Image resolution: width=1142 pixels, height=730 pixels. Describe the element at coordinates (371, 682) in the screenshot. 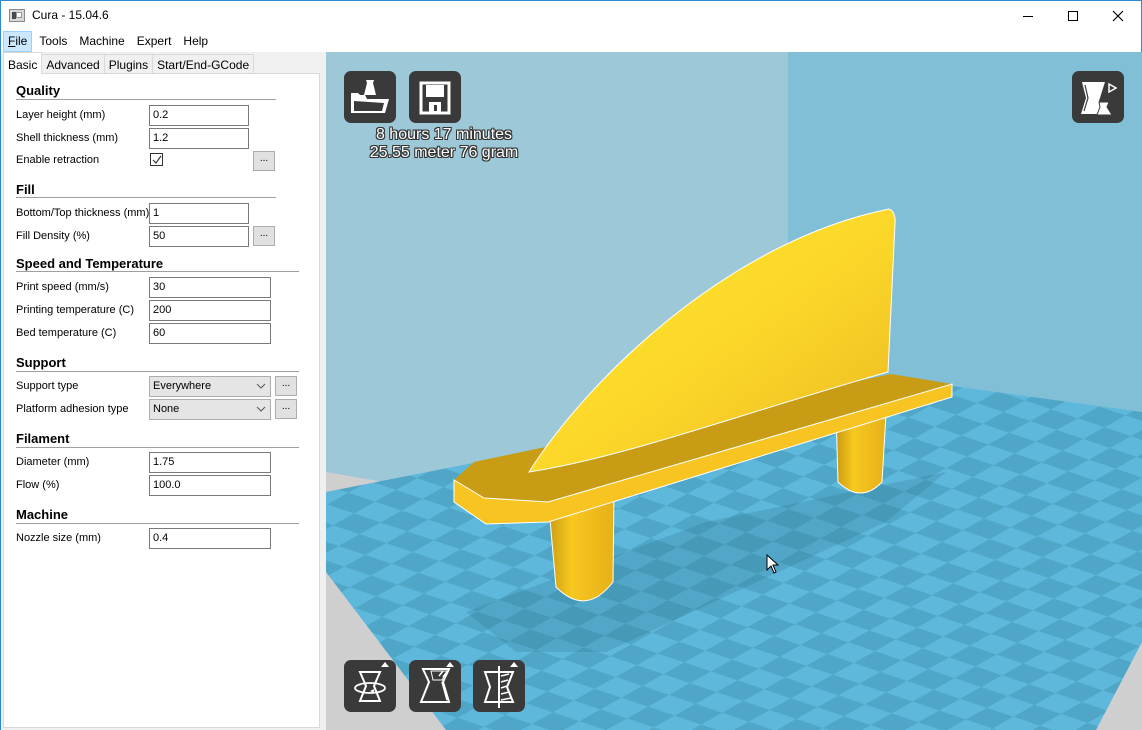

I see `rotate-icon` at that location.